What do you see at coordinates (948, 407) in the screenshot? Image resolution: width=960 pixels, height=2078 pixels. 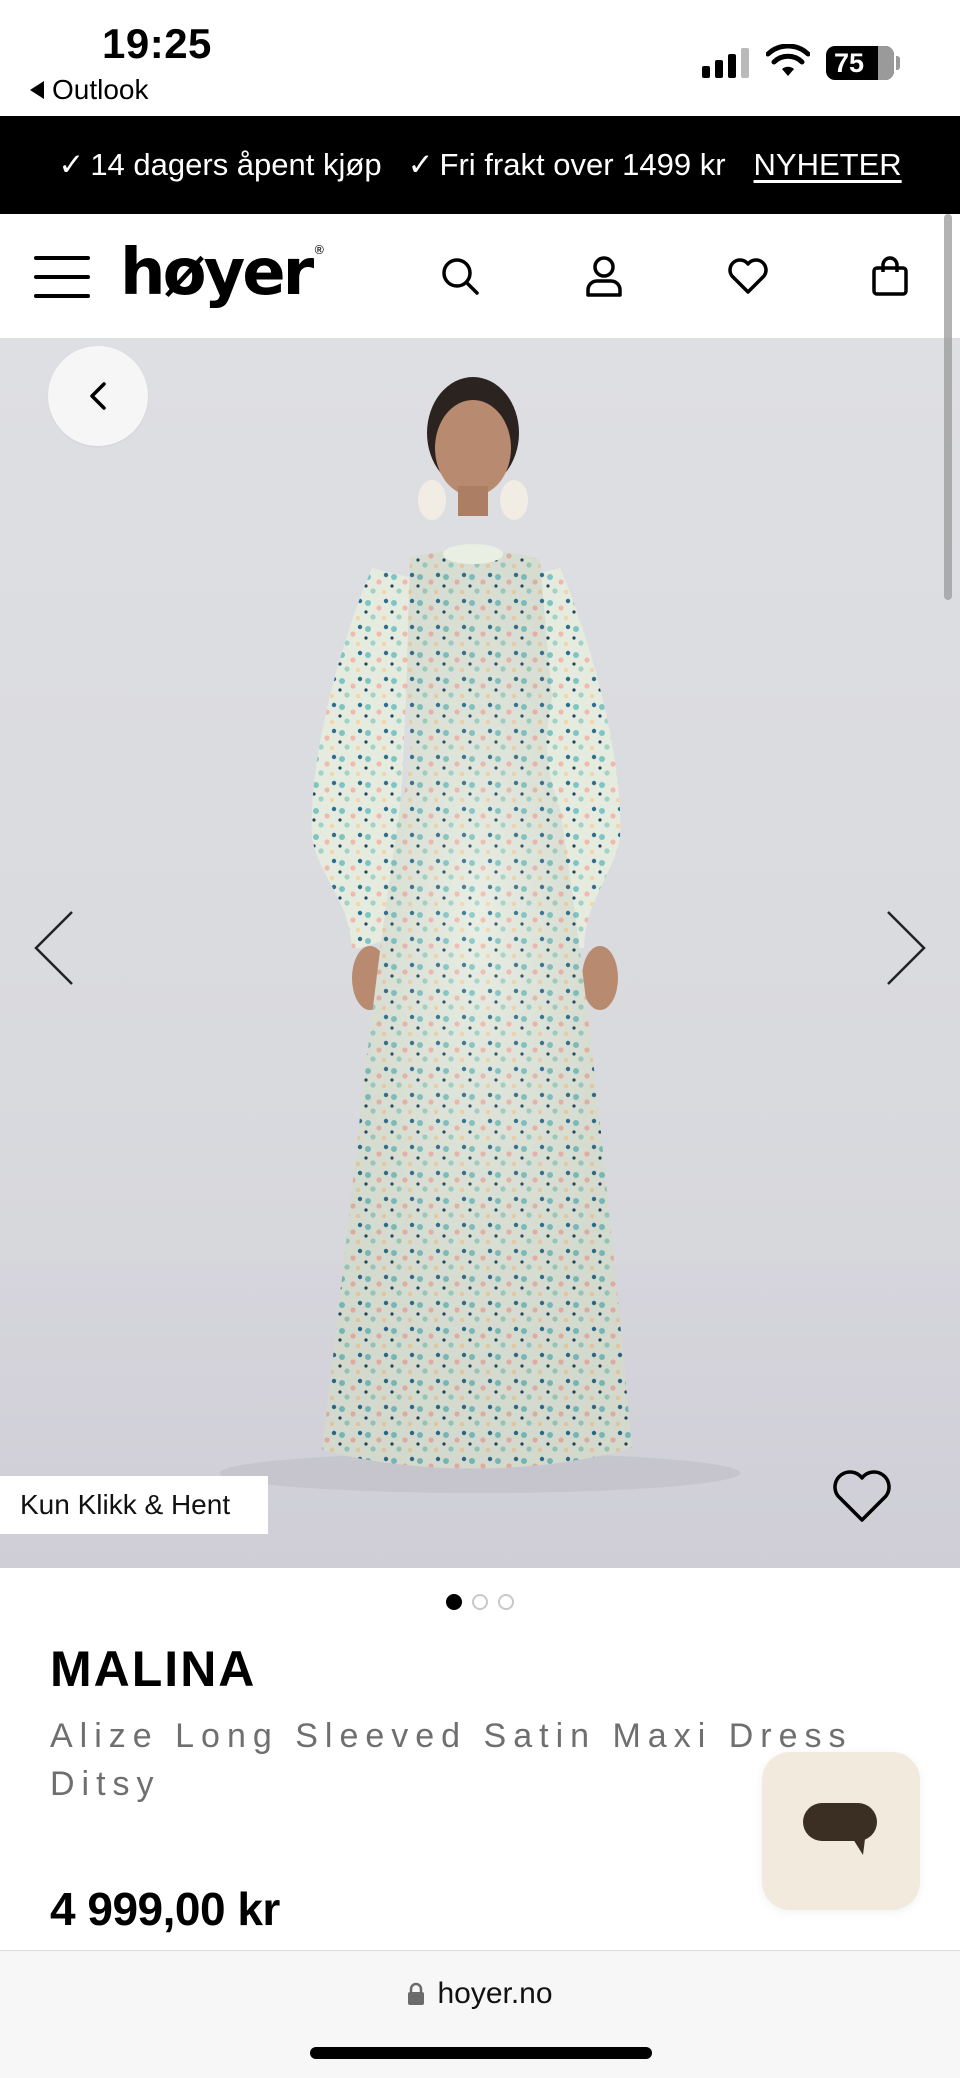 I see `page-scrollbar` at bounding box center [948, 407].